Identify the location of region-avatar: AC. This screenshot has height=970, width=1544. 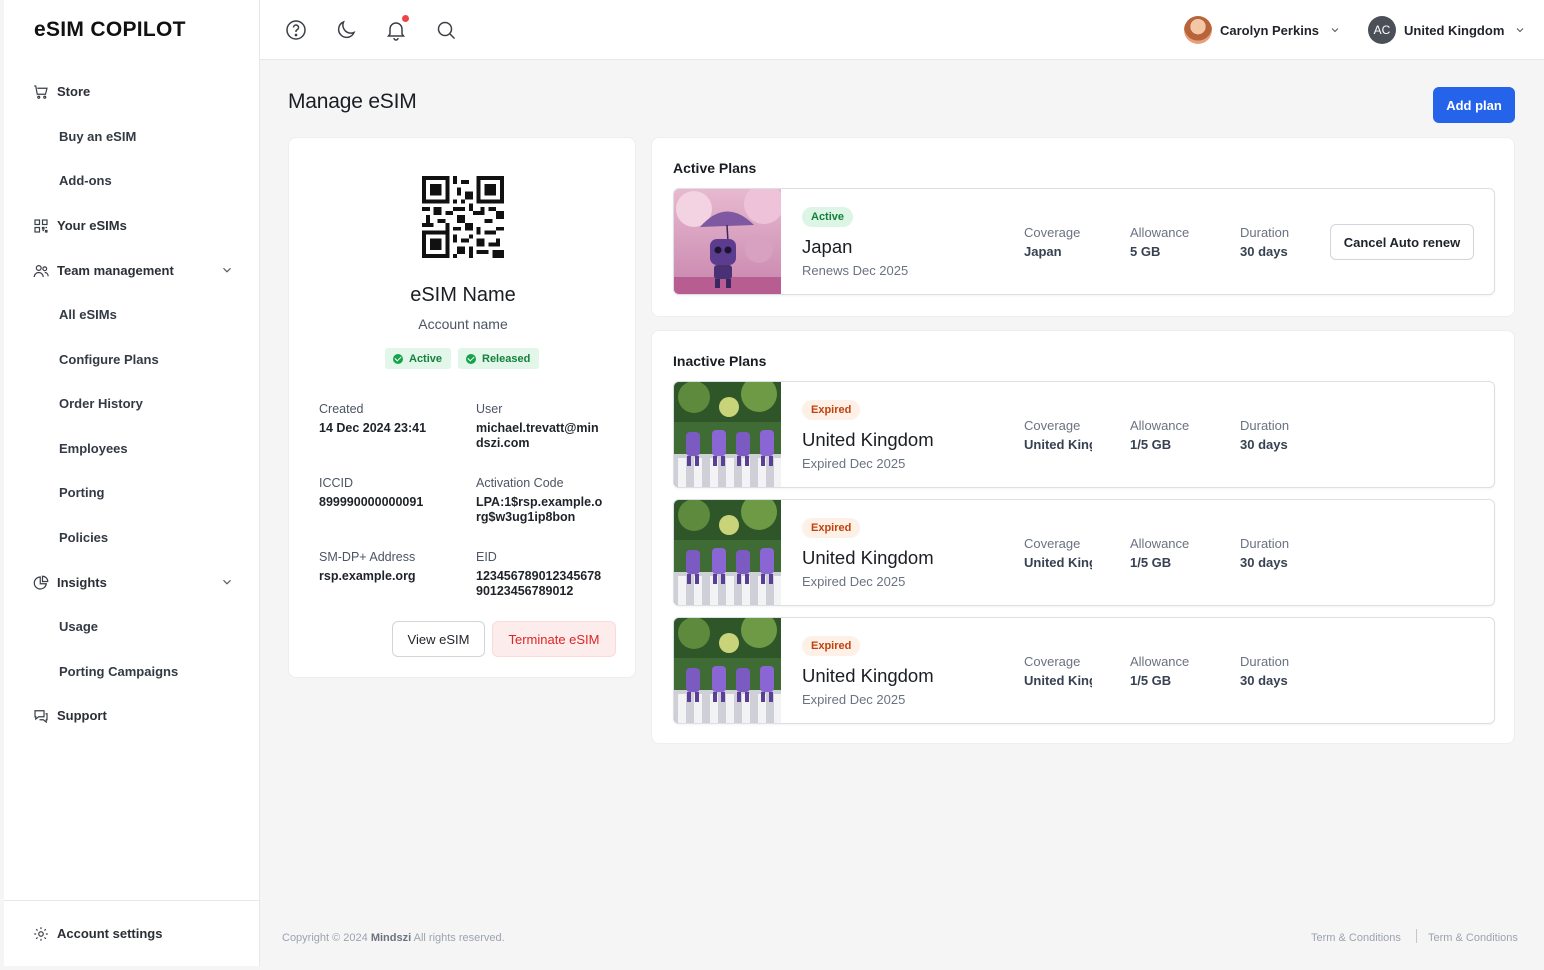
(1382, 30).